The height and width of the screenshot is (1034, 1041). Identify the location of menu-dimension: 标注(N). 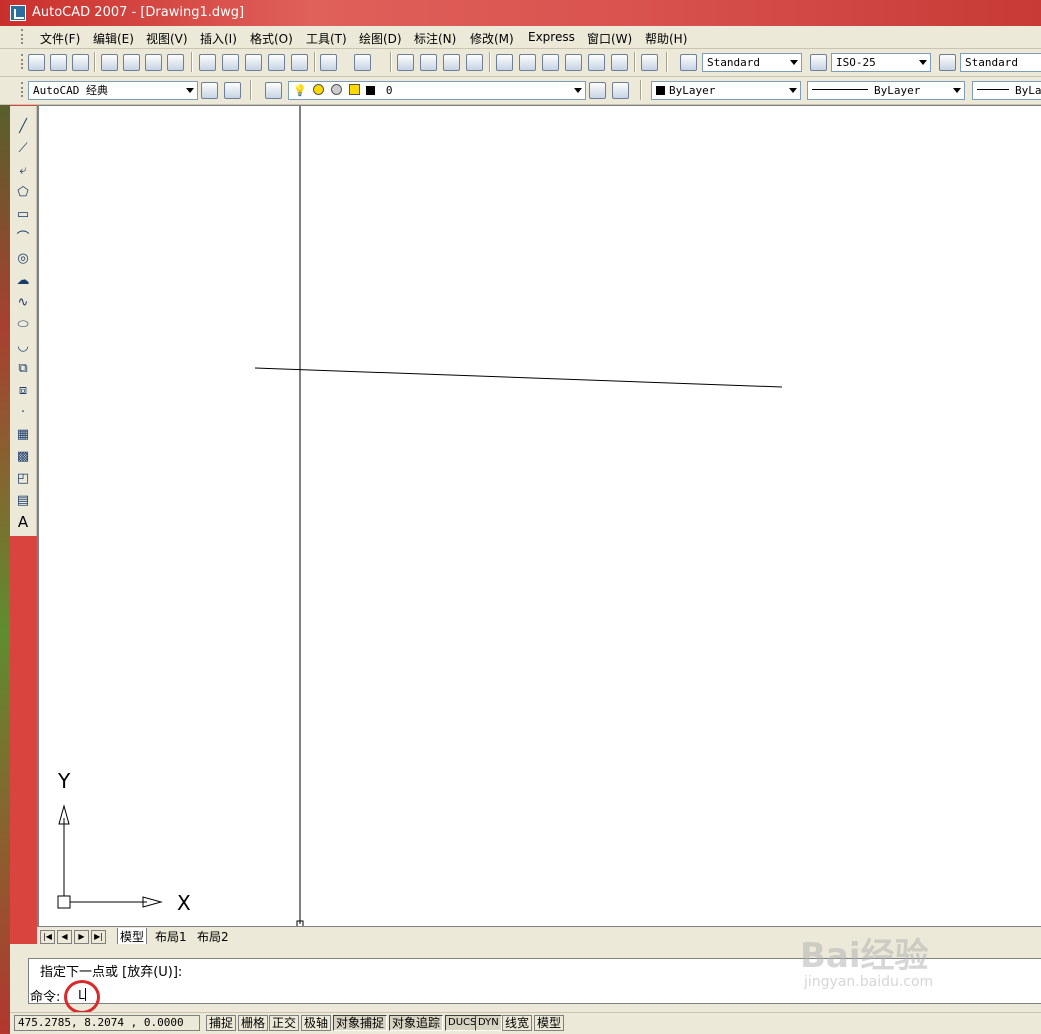
(435, 38).